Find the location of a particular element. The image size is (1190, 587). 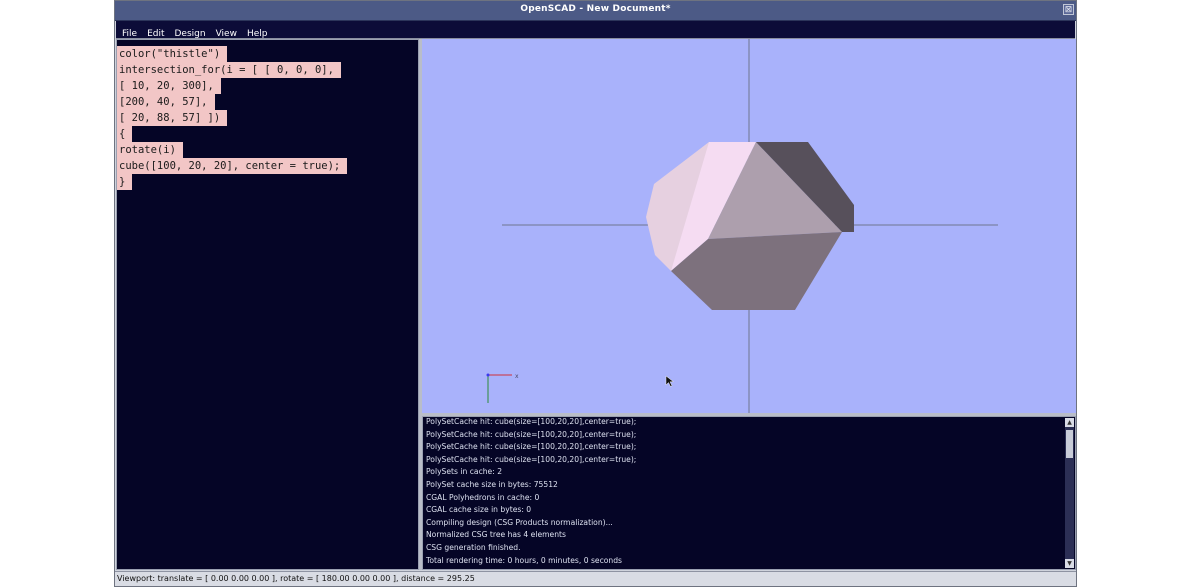

editor-line-text: } is located at coordinates (125, 182).